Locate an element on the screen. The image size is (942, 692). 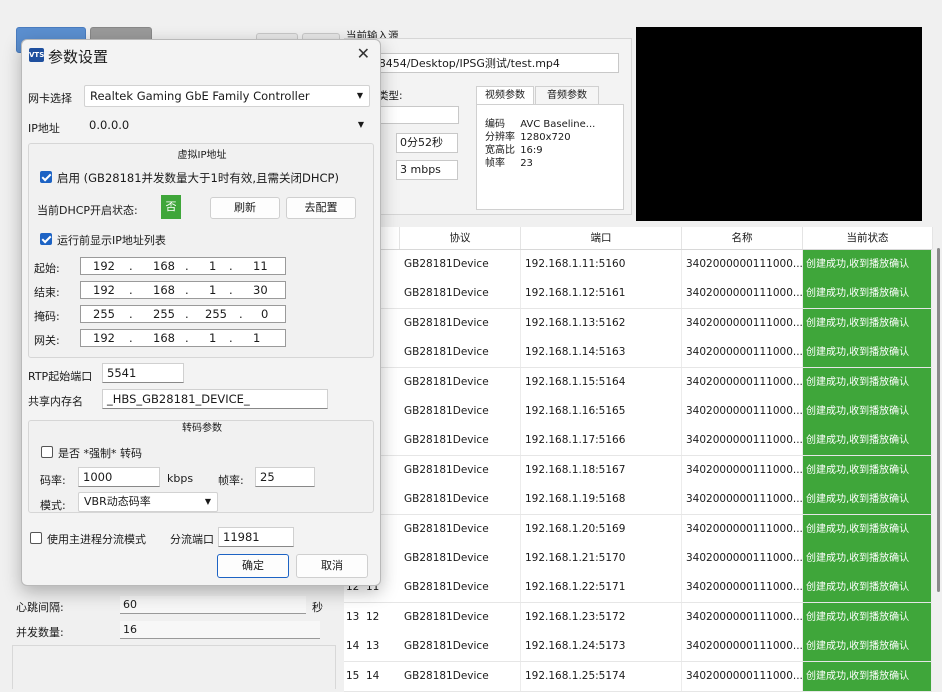
main-process-label: 使用主进程分流模式 is located at coordinates (96, 539).